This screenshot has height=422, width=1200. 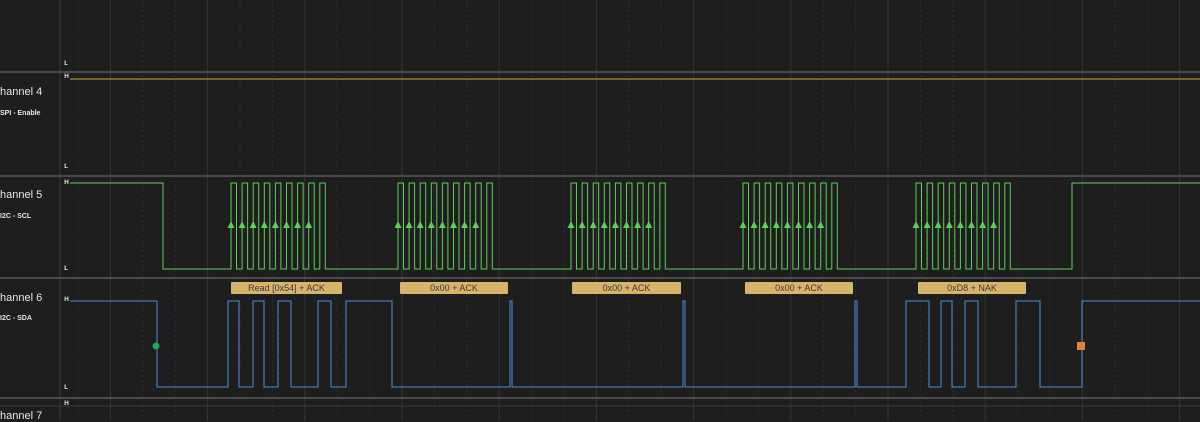 What do you see at coordinates (972, 288) in the screenshot?
I see `i2c-frame-data-4: 0xD8 + NAK` at bounding box center [972, 288].